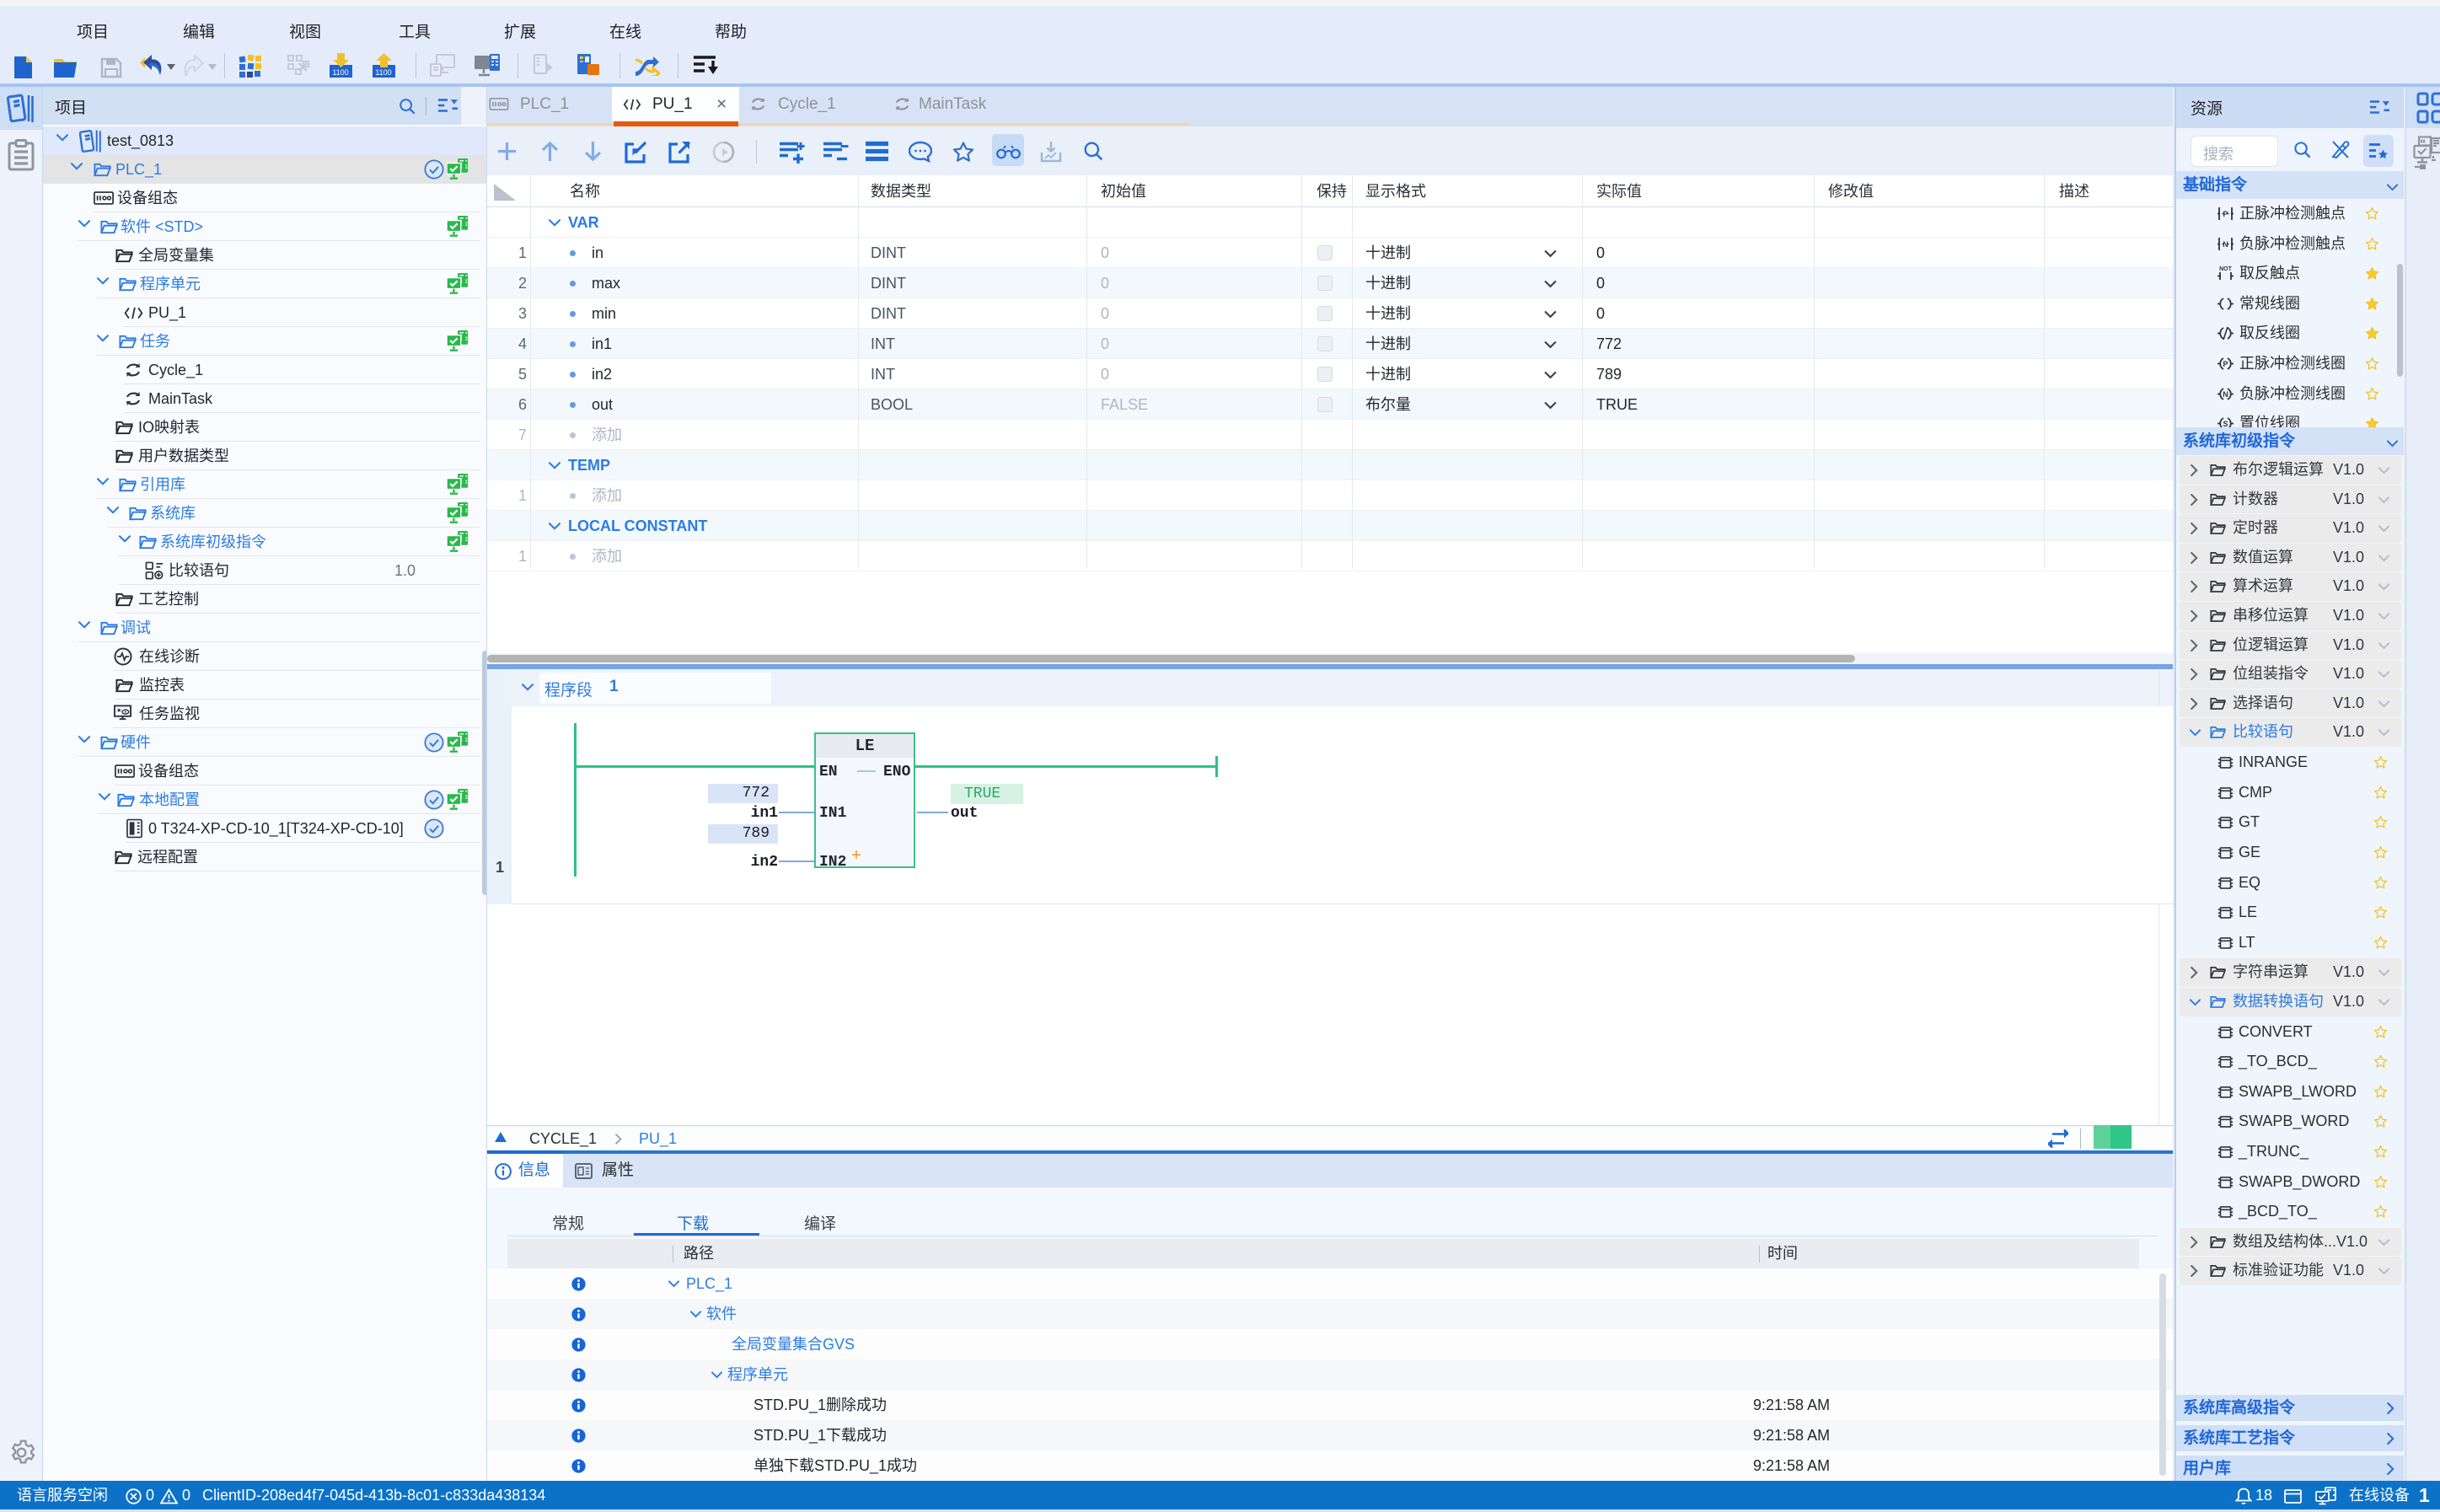 The width and height of the screenshot is (2440, 1512). Describe the element at coordinates (2226, 269) in the screenshot. I see `svg-text: NOT` at that location.